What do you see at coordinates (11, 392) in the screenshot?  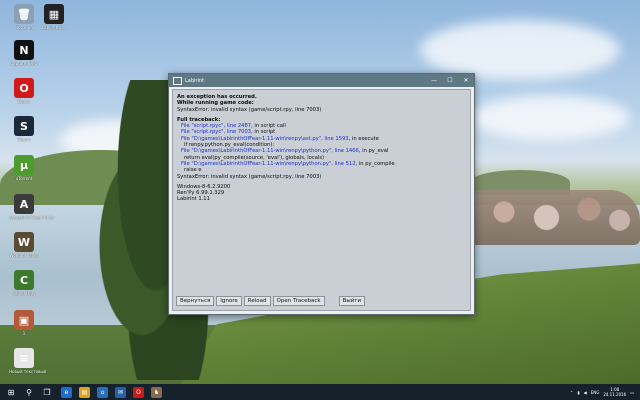 I see `start-button: ⊞` at bounding box center [11, 392].